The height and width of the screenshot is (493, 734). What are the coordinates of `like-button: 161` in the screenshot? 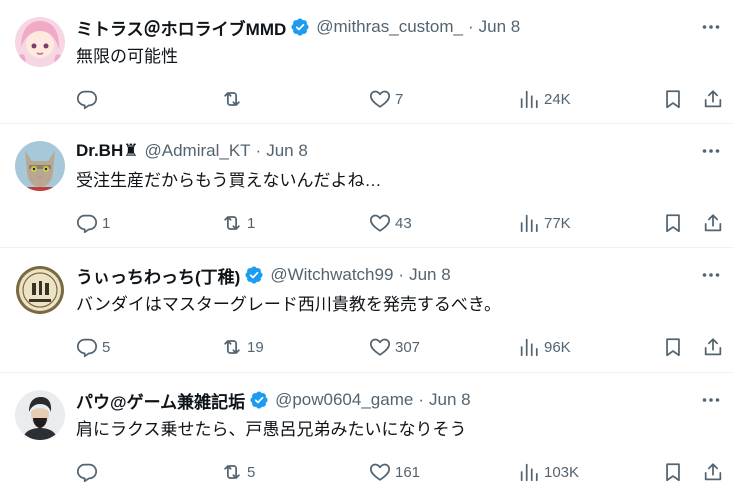 It's located at (394, 472).